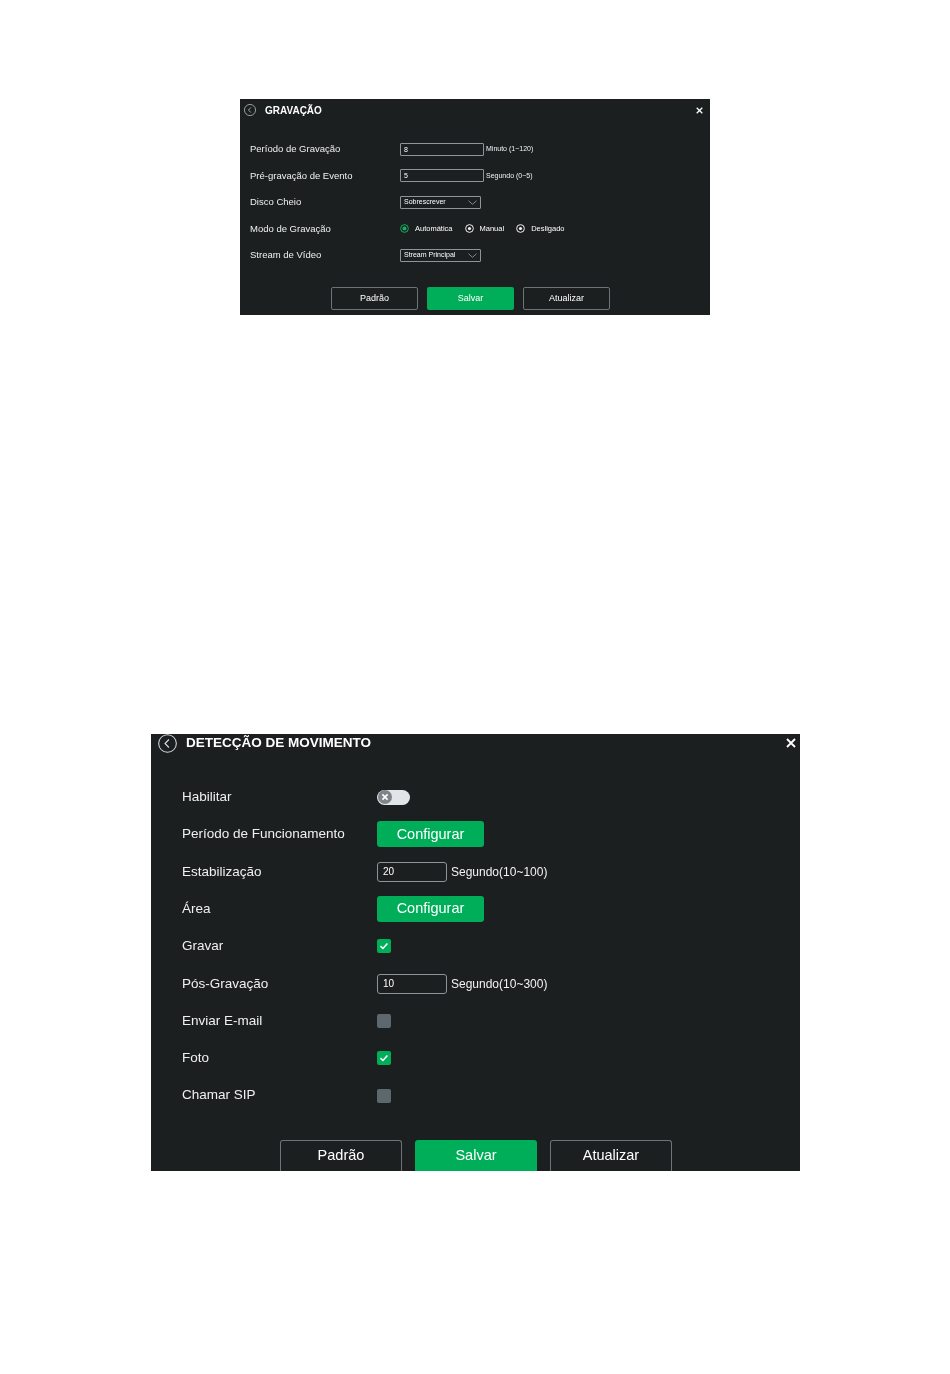  Describe the element at coordinates (222, 1020) in the screenshot. I see `field-label: Enviar E-mail` at that location.